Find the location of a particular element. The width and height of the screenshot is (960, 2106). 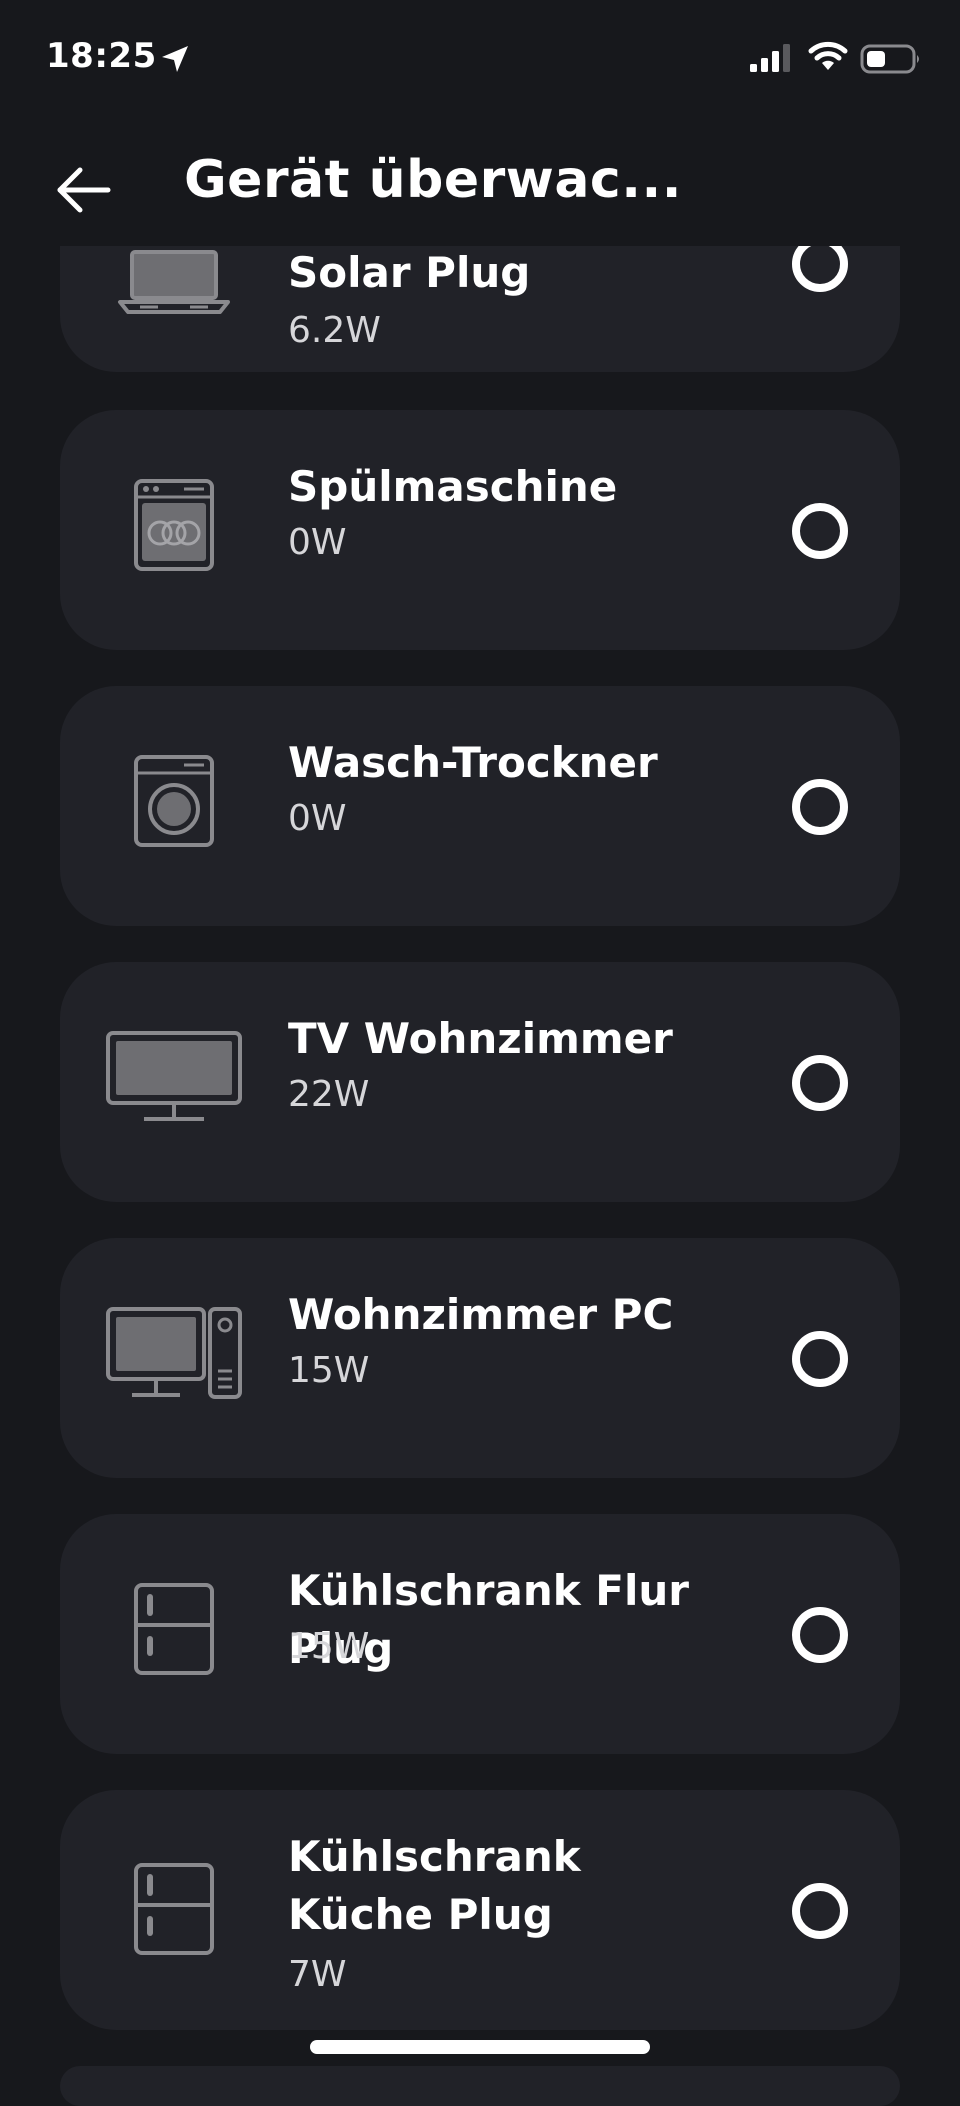

arrow-left-icon is located at coordinates (84, 190).